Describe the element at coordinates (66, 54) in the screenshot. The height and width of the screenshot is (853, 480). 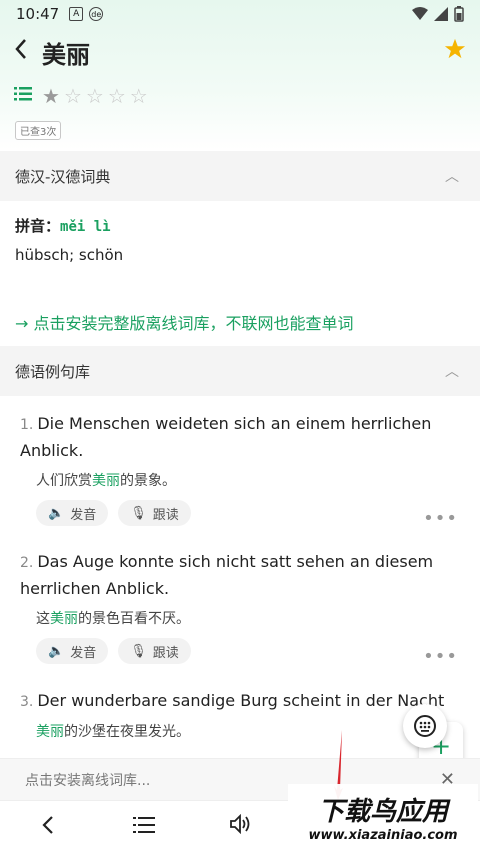
I see `page-title: 美丽` at that location.